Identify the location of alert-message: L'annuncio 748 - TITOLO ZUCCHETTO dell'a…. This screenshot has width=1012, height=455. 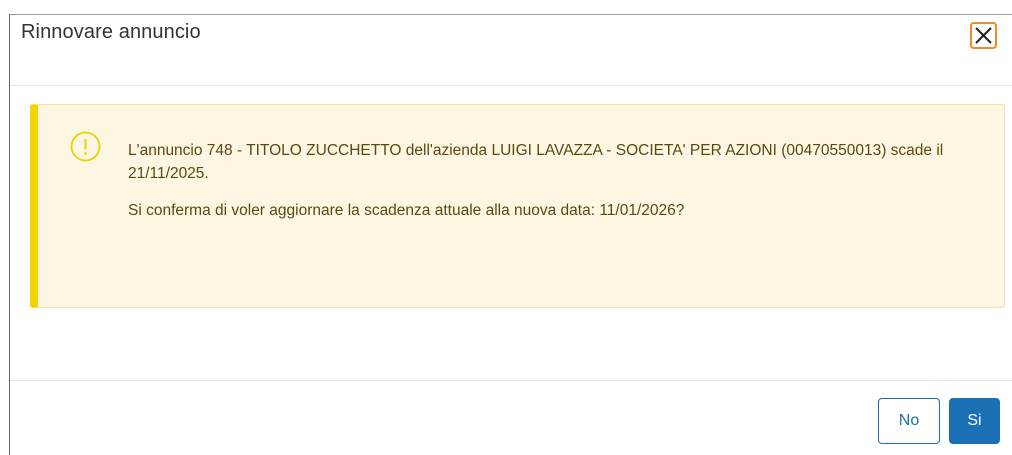
(538, 180).